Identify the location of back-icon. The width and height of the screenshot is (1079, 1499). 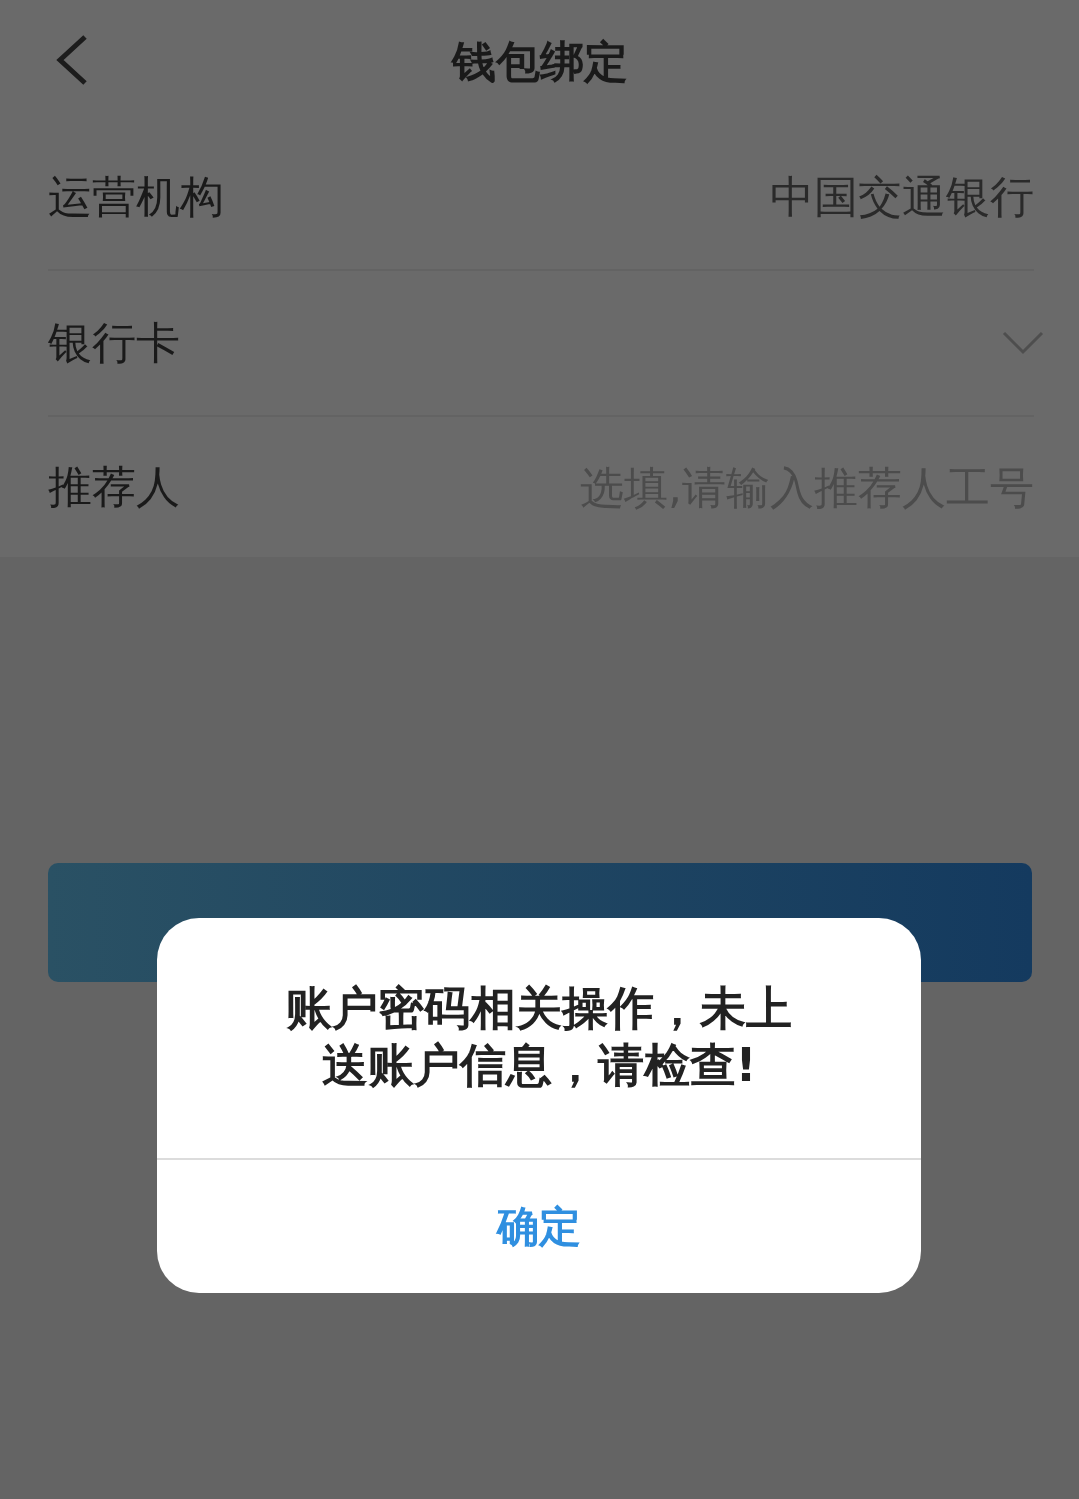
(72, 60).